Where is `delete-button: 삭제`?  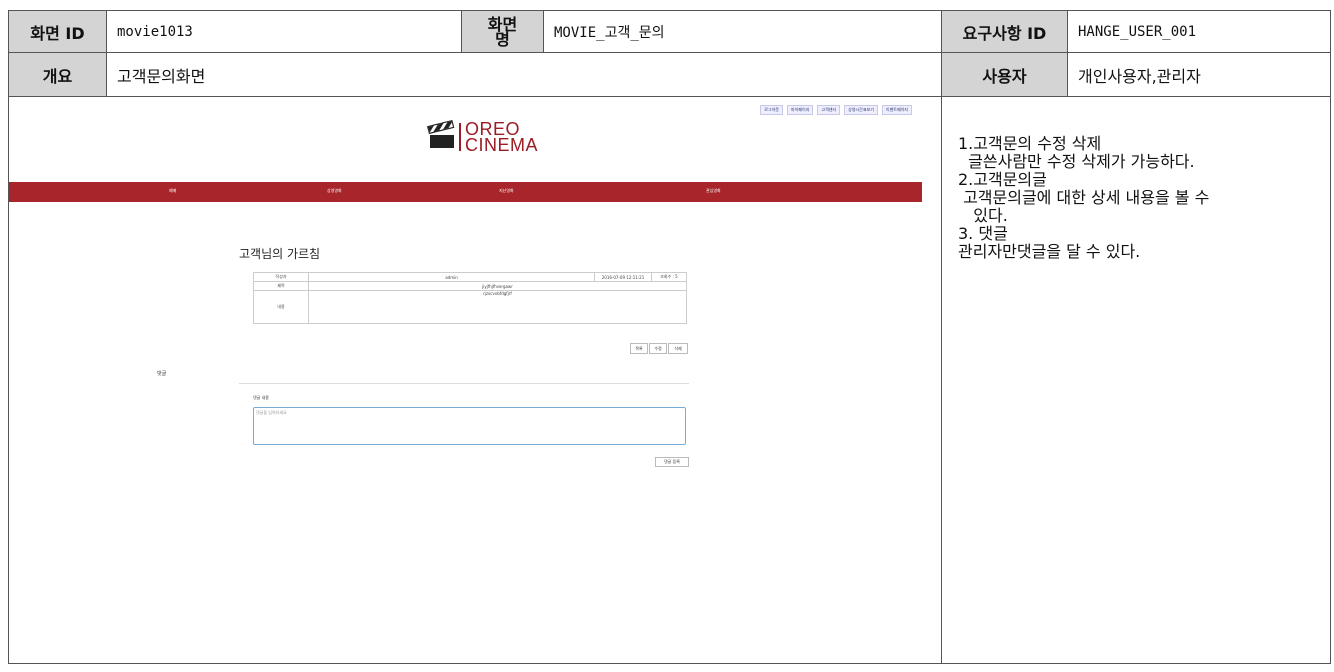
delete-button: 삭제 is located at coordinates (678, 348).